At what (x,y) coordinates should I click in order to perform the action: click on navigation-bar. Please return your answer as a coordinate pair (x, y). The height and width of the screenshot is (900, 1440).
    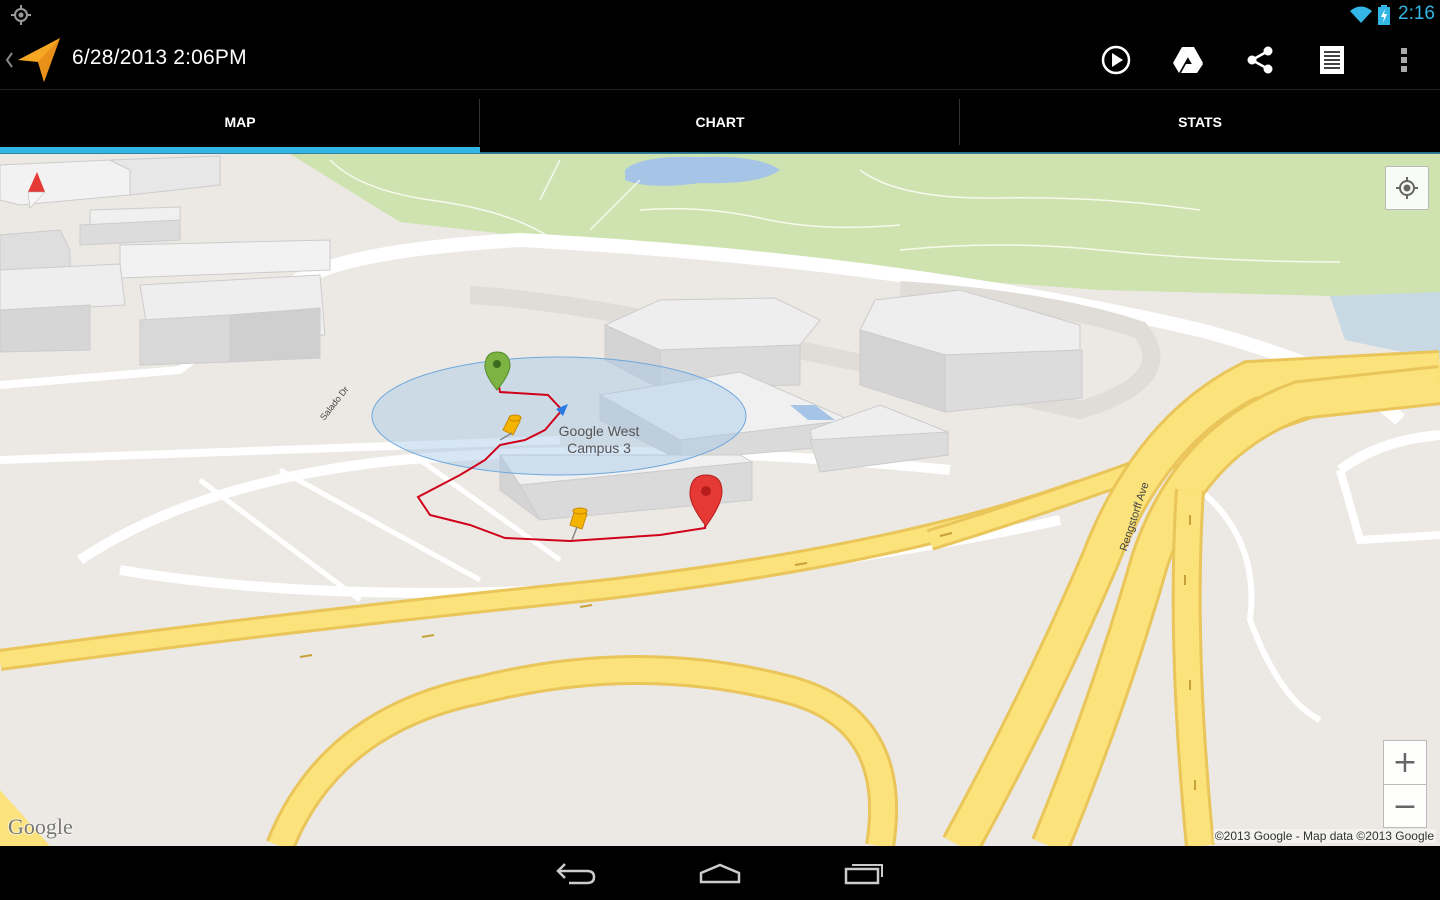
    Looking at the image, I should click on (720, 873).